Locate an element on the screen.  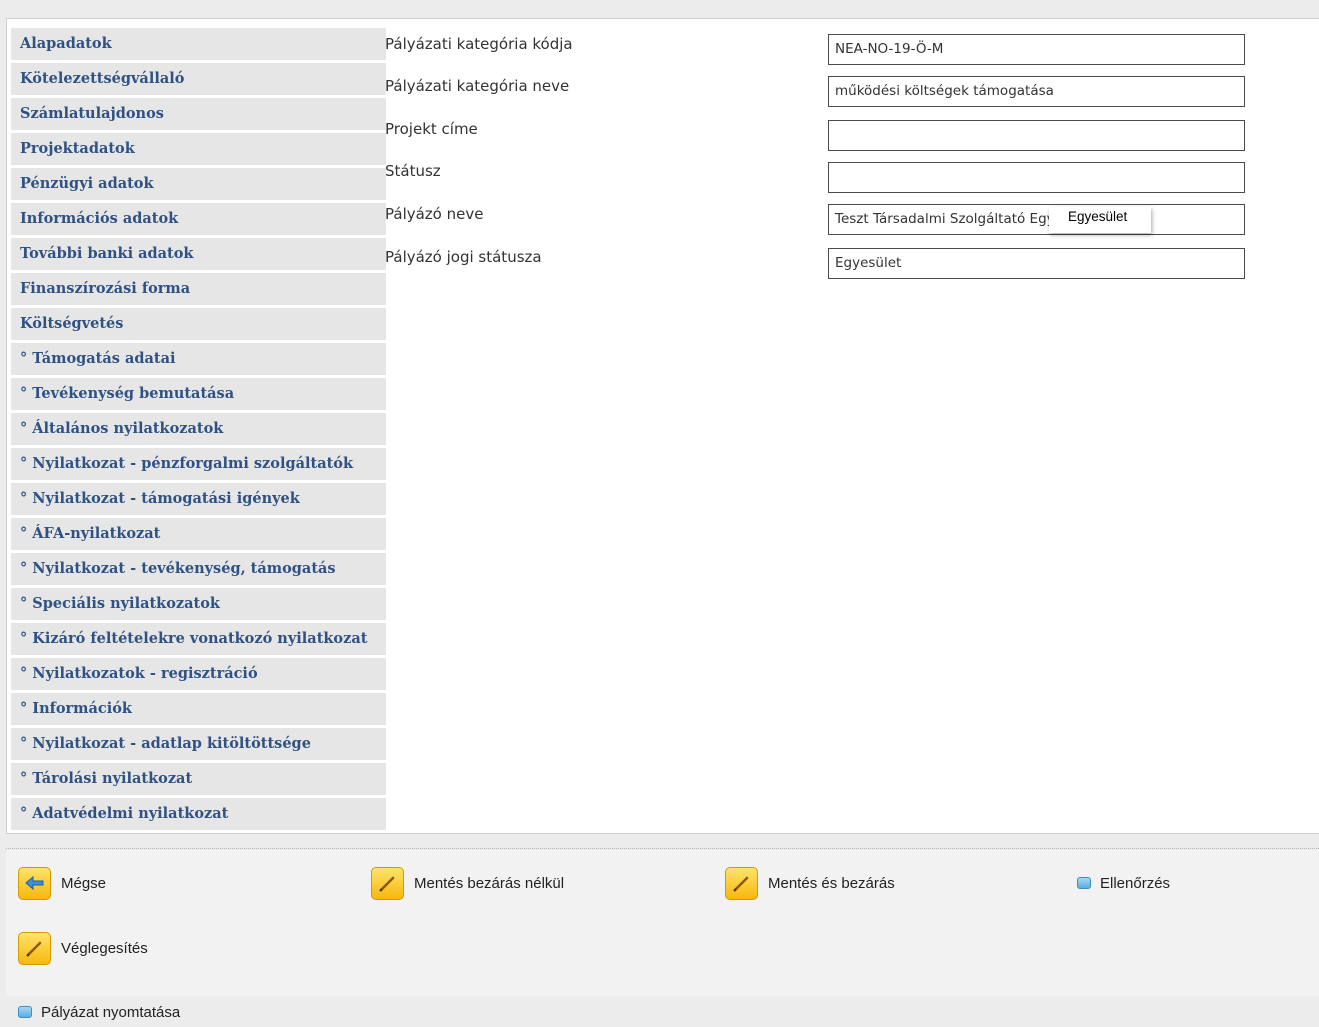
check-button: Ellenőrzés is located at coordinates (1123, 883).